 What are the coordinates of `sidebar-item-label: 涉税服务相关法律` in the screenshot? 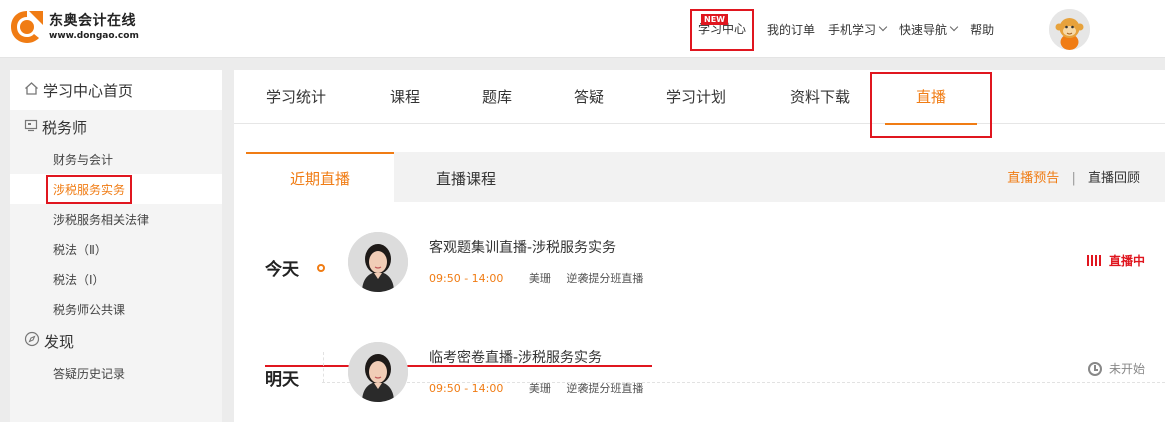 It's located at (101, 219).